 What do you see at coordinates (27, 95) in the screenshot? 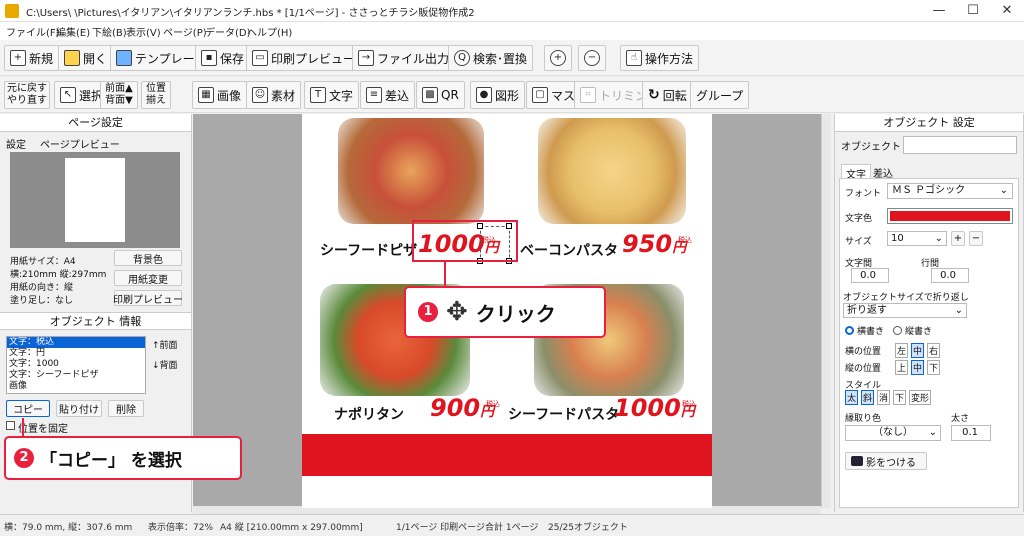
I see `undo-redo-button: 元に戻す やり直す` at bounding box center [27, 95].